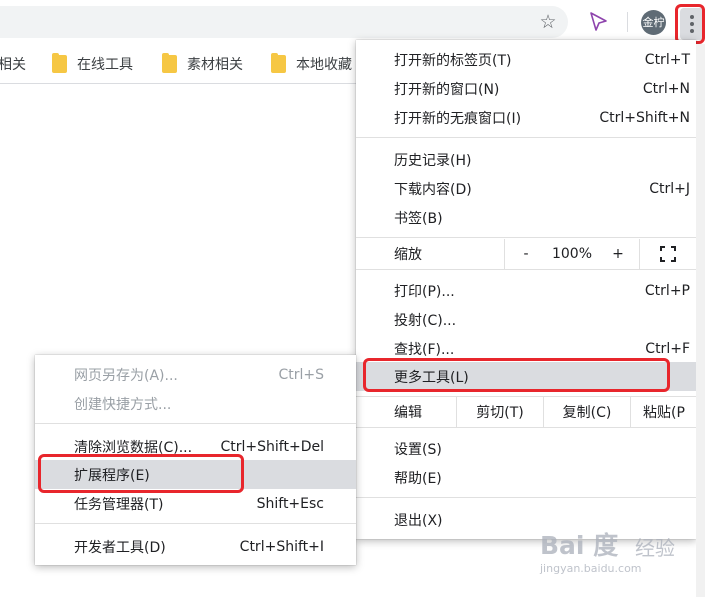 Image resolution: width=705 pixels, height=597 pixels. What do you see at coordinates (195, 546) in the screenshot?
I see `submenu-item-dev-tools: 开发者工具(D) Ctrl+Shift+I` at bounding box center [195, 546].